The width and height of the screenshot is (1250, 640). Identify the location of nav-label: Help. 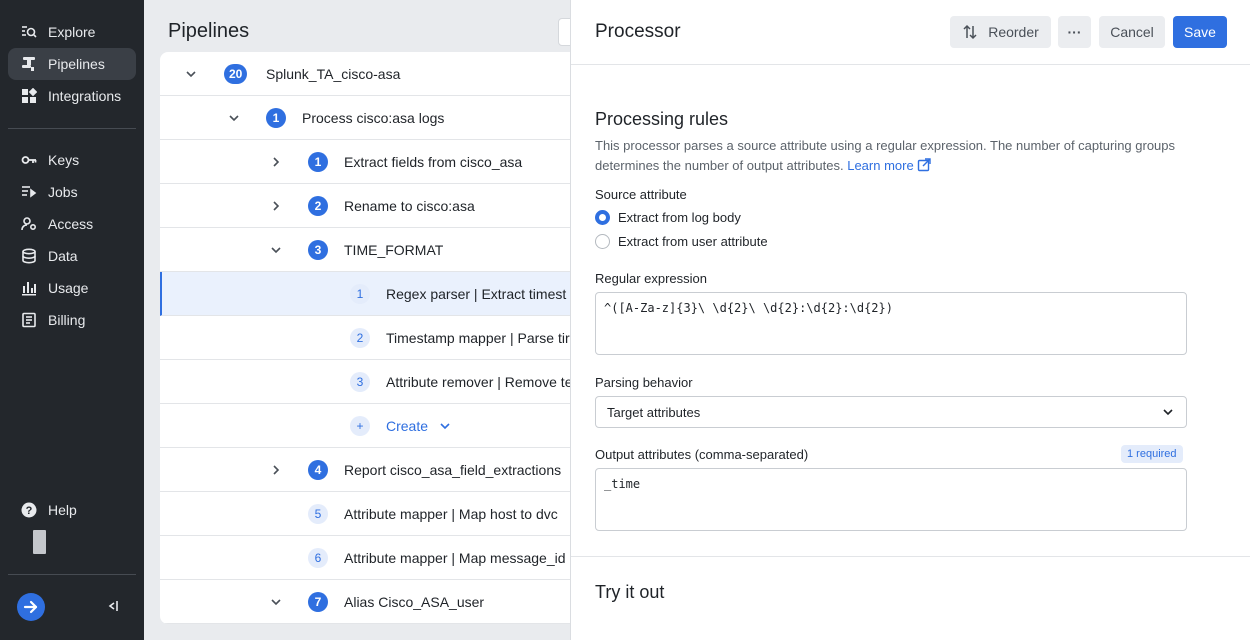
(62, 510).